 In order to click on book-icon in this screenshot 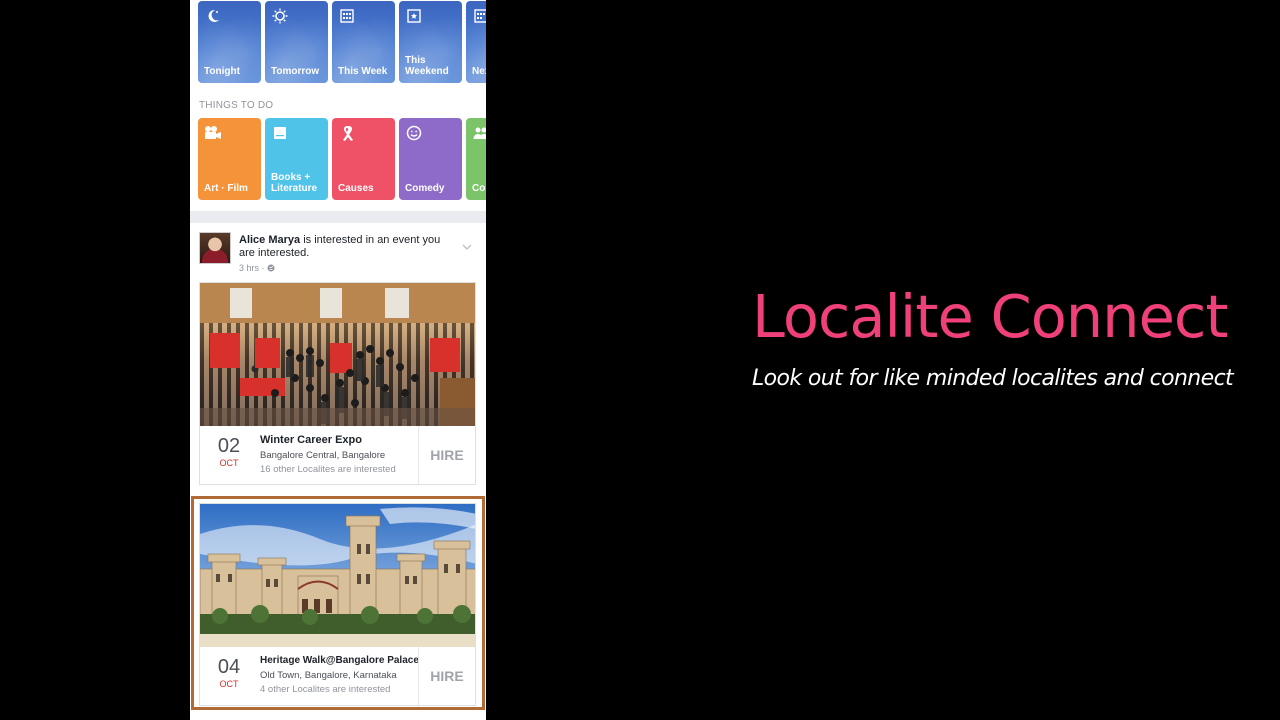, I will do `click(280, 133)`.